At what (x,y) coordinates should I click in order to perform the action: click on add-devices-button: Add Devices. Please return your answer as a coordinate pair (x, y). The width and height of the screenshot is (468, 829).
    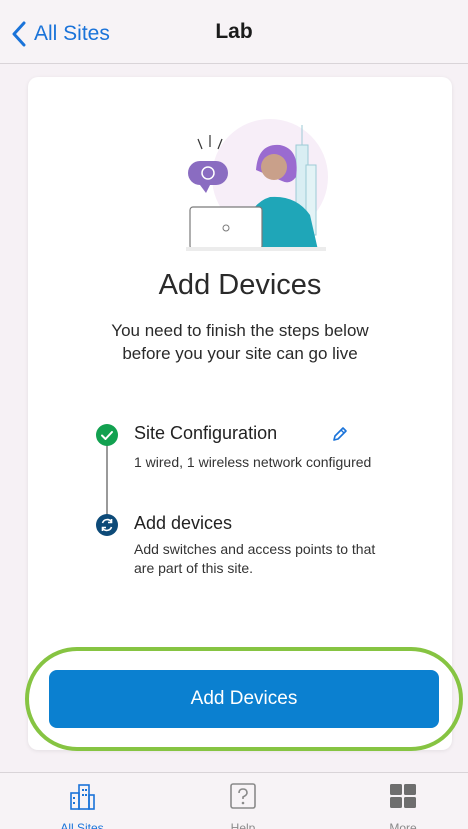
    Looking at the image, I should click on (244, 699).